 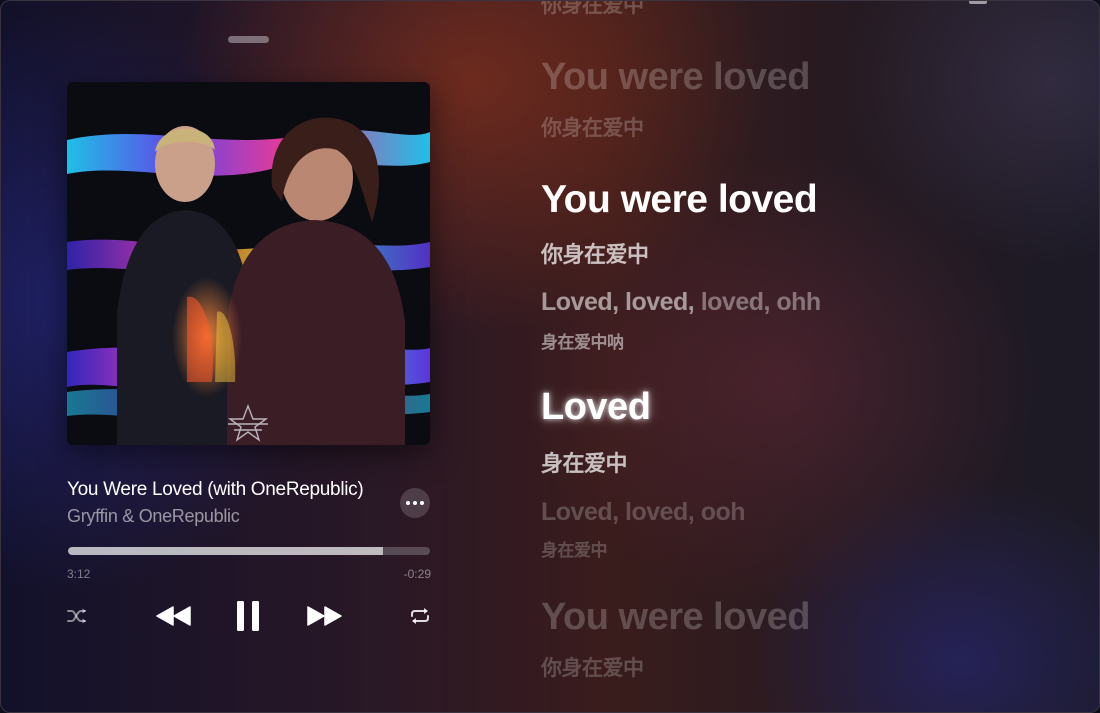 I want to click on more-options-button, so click(x=415, y=503).